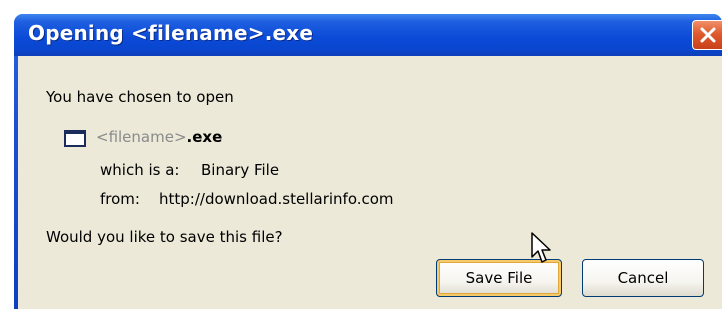 The width and height of the screenshot is (722, 309). What do you see at coordinates (140, 97) in the screenshot?
I see `intro-text: You have chosen to open` at bounding box center [140, 97].